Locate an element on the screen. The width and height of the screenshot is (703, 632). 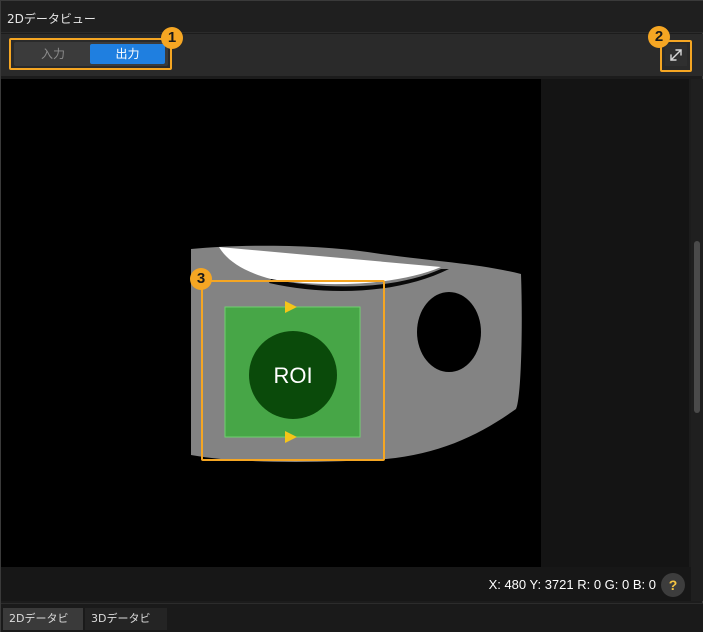
scrollbar-thumb is located at coordinates (697, 327).